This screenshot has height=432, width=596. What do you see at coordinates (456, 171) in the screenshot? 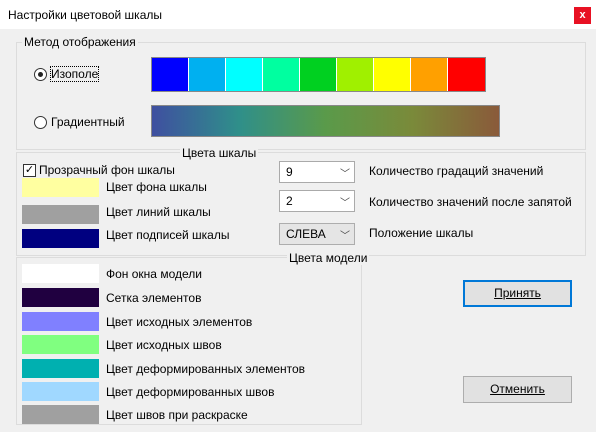
I see `gradations-label: Количество градаций значений` at bounding box center [456, 171].